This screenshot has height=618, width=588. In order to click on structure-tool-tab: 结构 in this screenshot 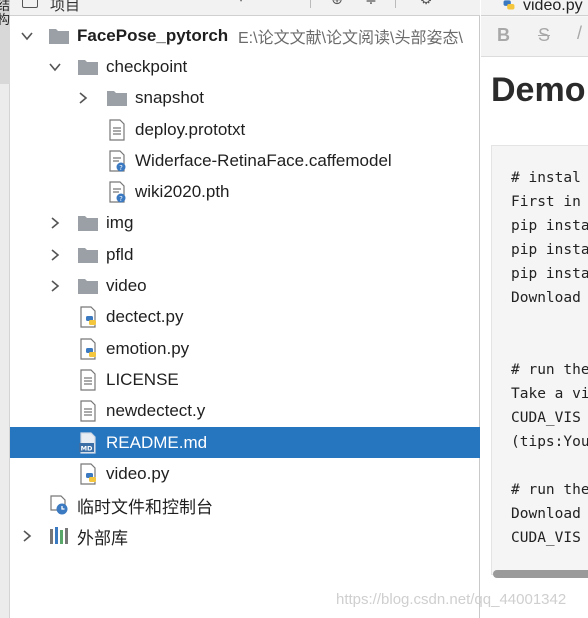, I will do `click(5, 42)`.